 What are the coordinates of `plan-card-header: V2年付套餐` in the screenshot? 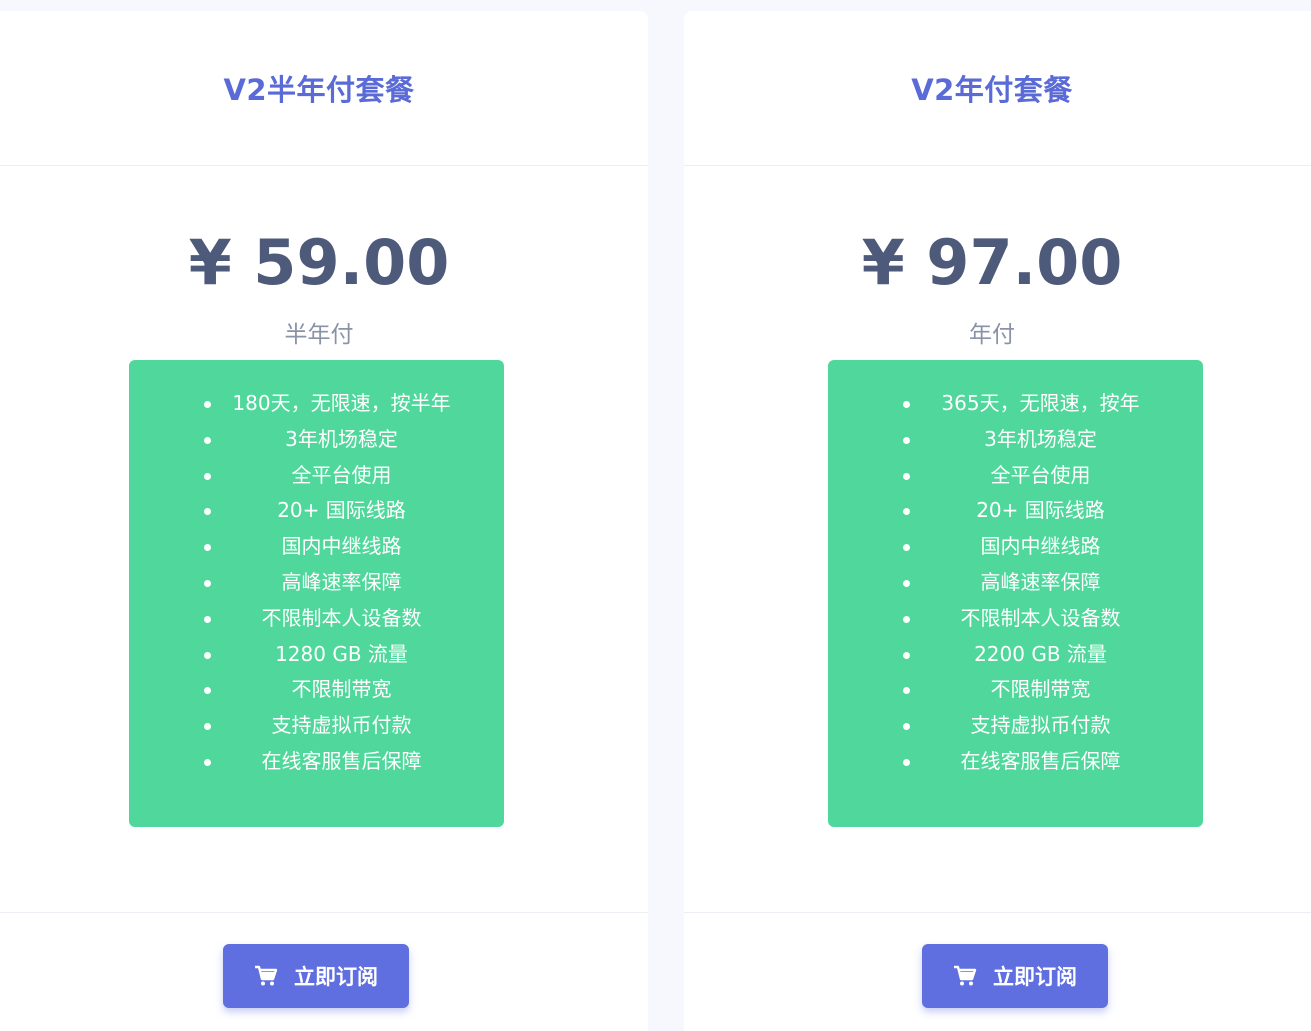 It's located at (997, 88).